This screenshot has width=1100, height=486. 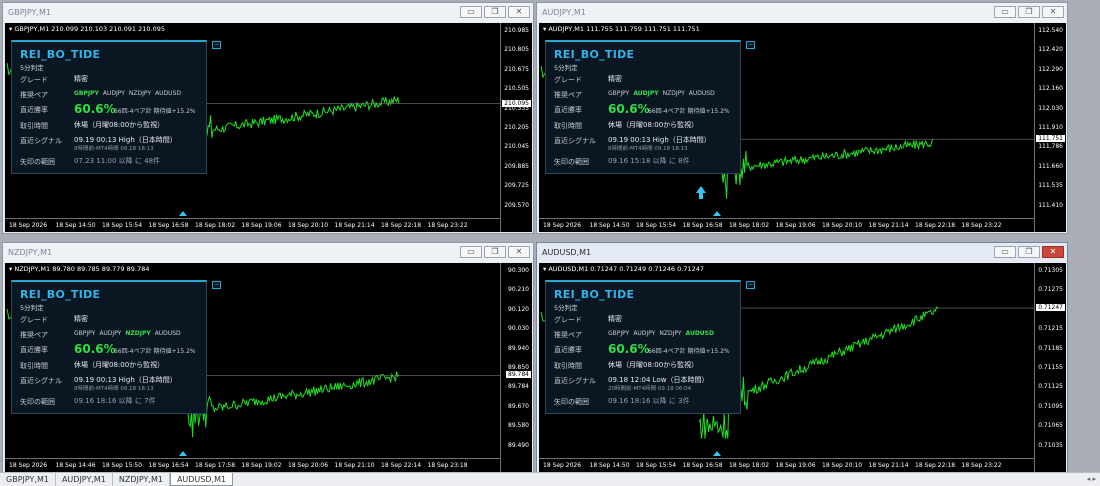 I want to click on tab-audjpy: AUDJPY,M1, so click(x=84, y=479).